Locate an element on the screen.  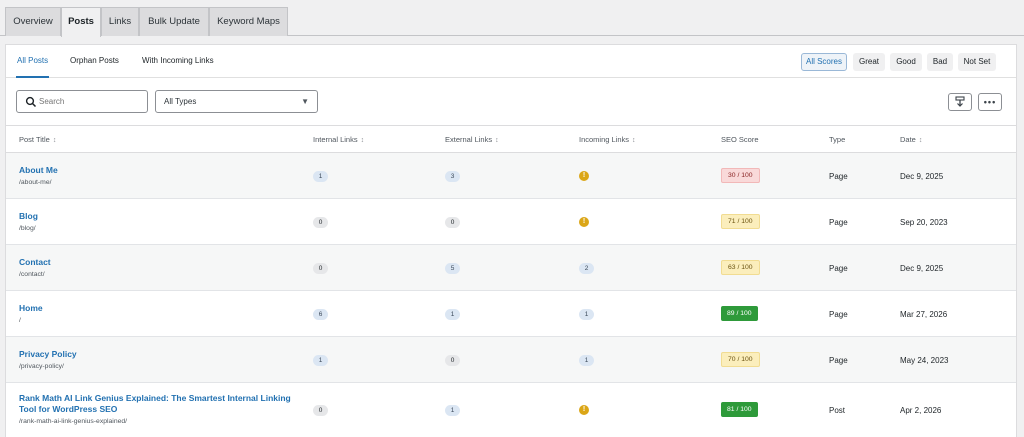
post-date: Mar 27, 2026 is located at coordinates (924, 314).